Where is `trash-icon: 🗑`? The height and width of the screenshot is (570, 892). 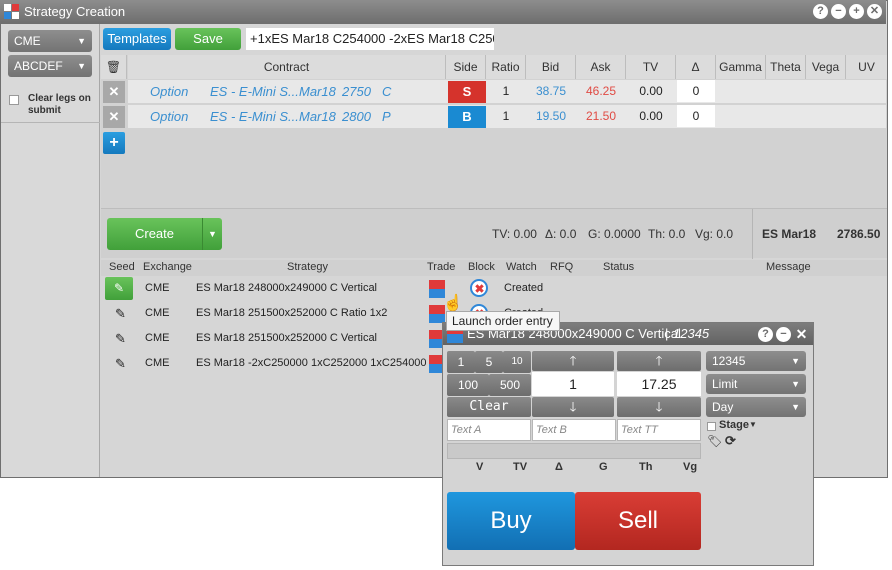 trash-icon: 🗑 is located at coordinates (114, 67).